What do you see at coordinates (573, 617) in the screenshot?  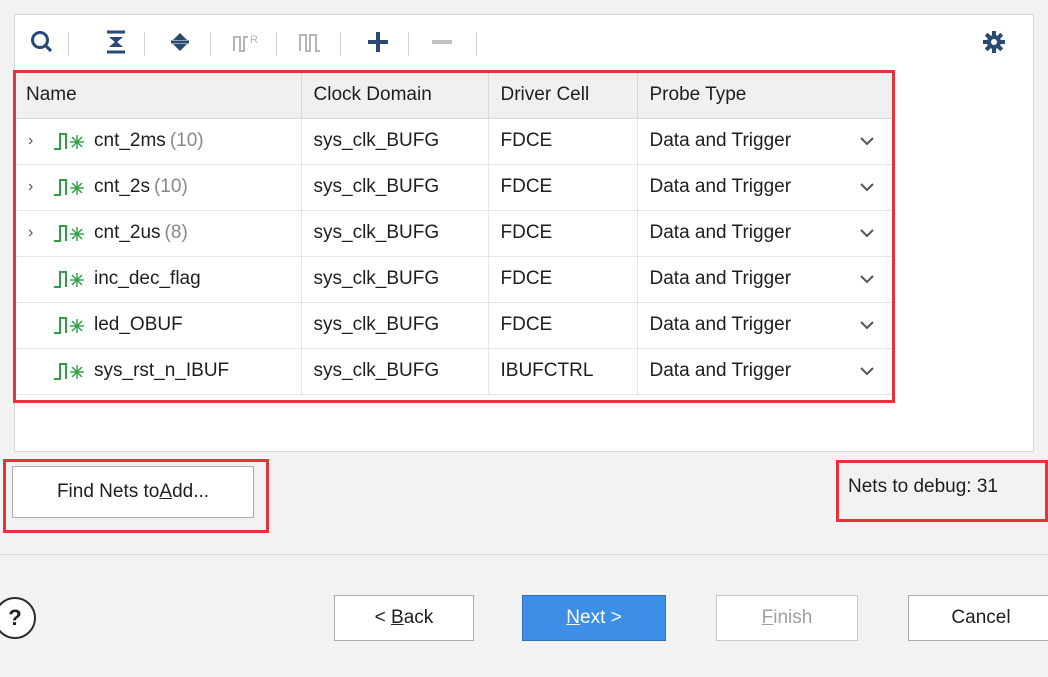 I see `next-accel: N` at bounding box center [573, 617].